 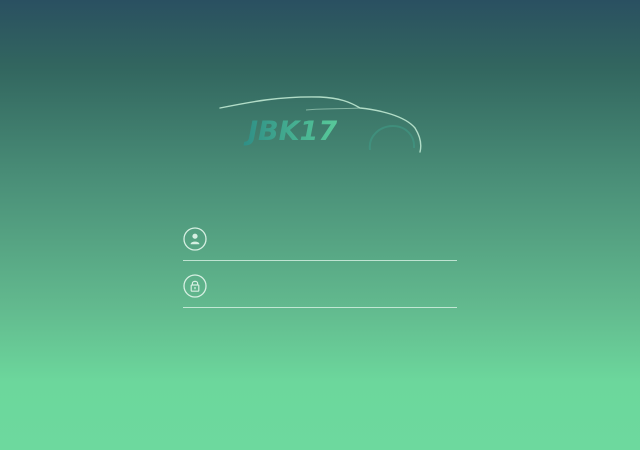 I want to click on password-field, so click(x=320, y=286).